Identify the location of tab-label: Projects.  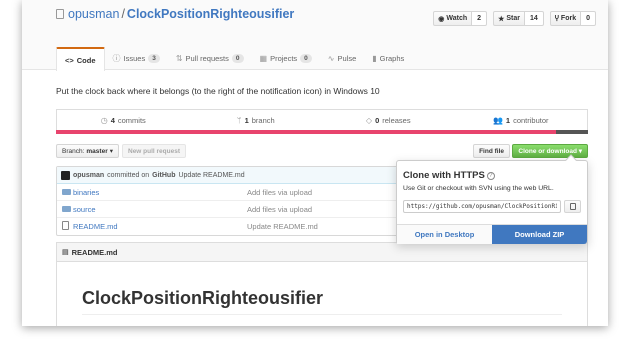
(284, 58).